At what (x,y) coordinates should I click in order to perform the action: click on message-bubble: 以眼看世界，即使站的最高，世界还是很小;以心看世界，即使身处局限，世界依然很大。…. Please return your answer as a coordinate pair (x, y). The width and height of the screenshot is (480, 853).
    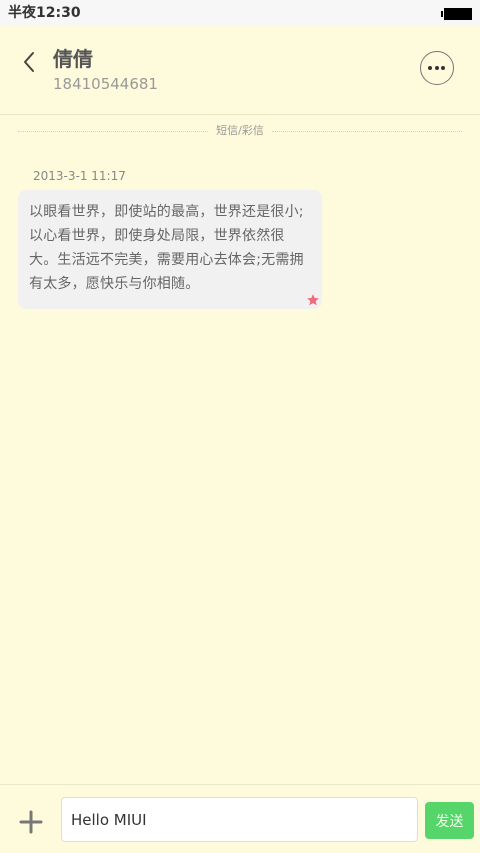
    Looking at the image, I should click on (170, 249).